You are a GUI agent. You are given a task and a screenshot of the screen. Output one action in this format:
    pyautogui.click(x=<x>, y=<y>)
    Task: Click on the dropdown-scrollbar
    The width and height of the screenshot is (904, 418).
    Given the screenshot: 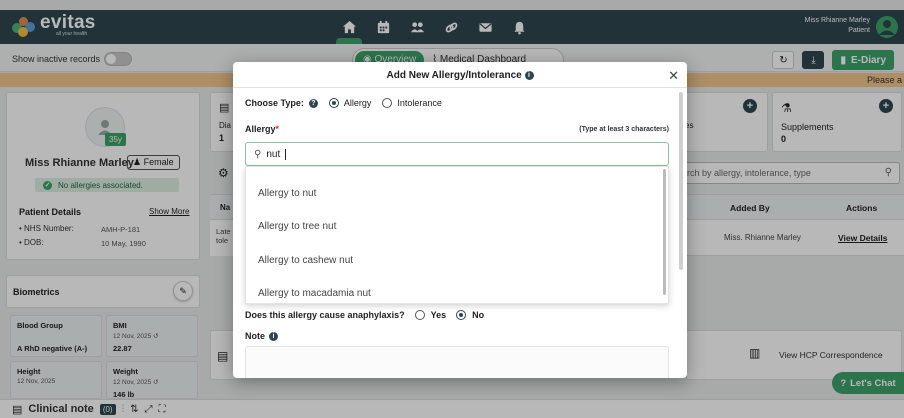 What is the action you would take?
    pyautogui.click(x=664, y=232)
    